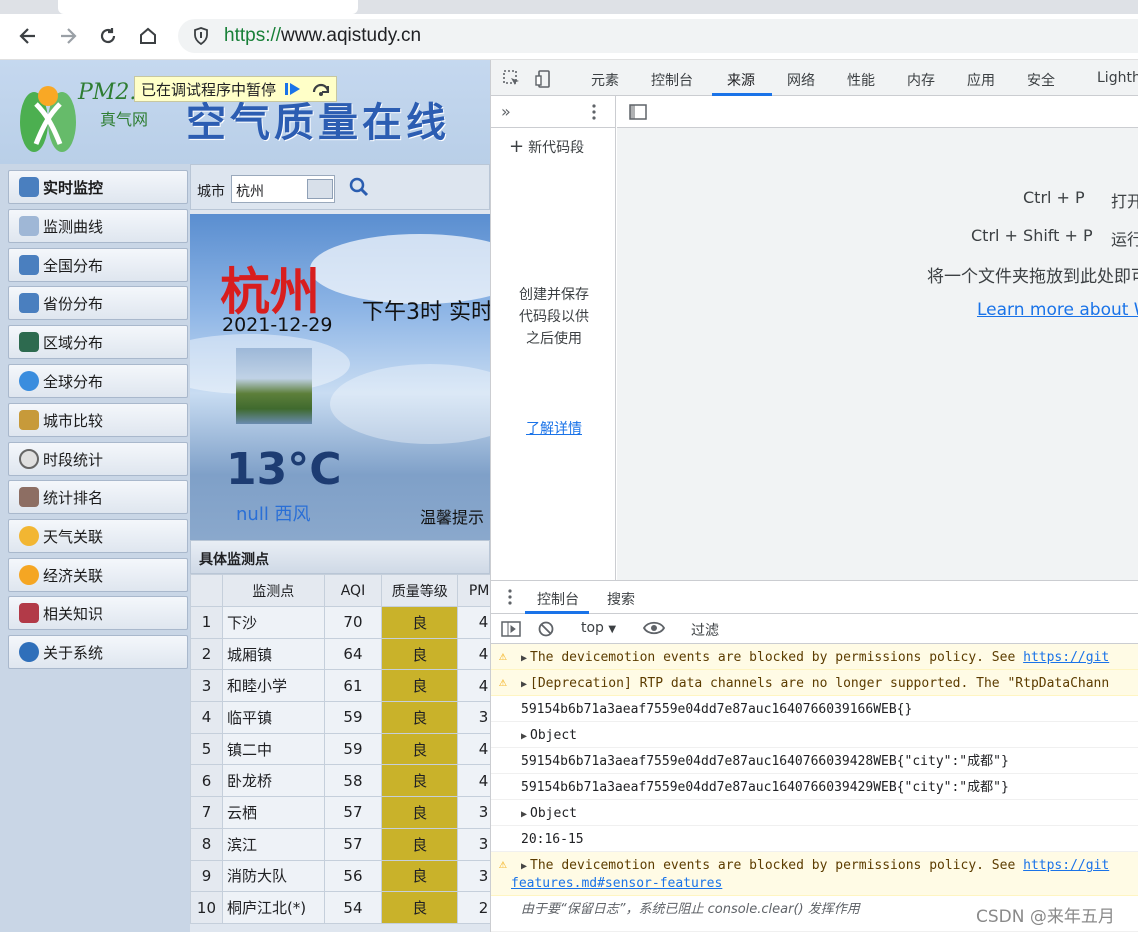 The width and height of the screenshot is (1138, 932). Describe the element at coordinates (320, 189) in the screenshot. I see `calendar-icon` at that location.